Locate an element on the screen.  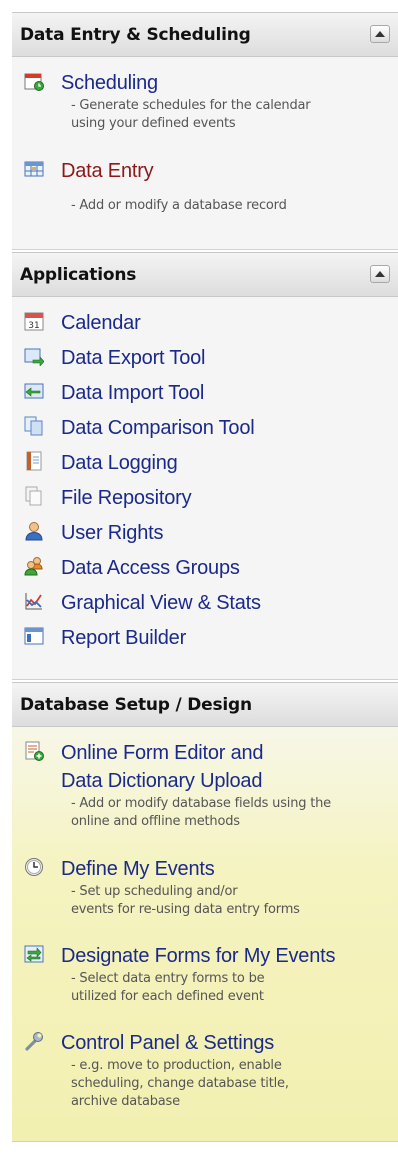
clock-icon is located at coordinates (34, 867).